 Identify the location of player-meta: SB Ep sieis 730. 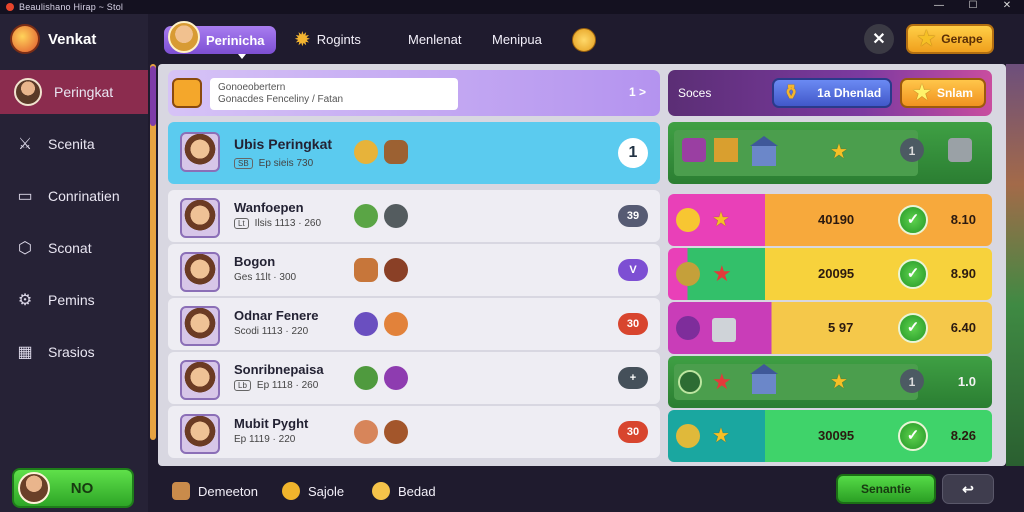
(273, 163).